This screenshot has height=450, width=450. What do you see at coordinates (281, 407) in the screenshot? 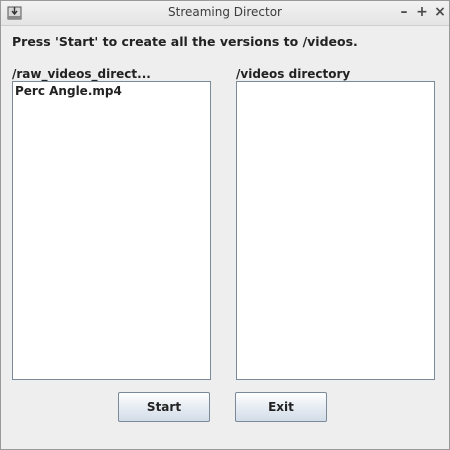
I see `exit-button: Exit` at bounding box center [281, 407].